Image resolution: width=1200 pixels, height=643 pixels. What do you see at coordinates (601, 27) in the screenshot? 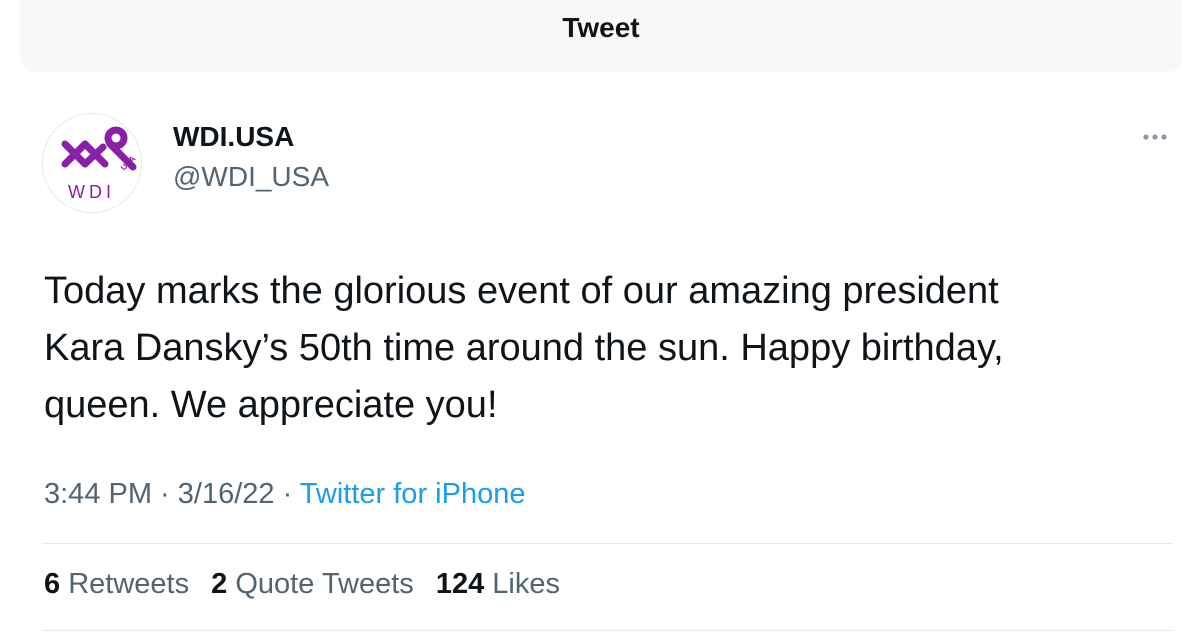
I see `page-title: Tweet` at bounding box center [601, 27].